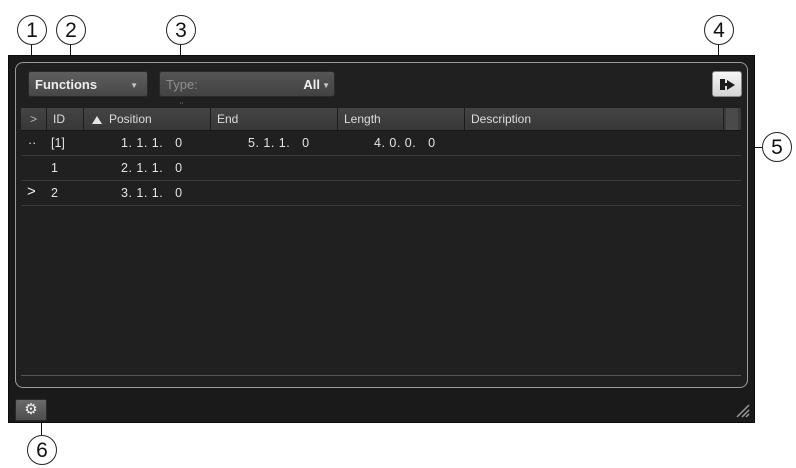 The width and height of the screenshot is (796, 468). Describe the element at coordinates (381, 375) in the screenshot. I see `list-bottom-divider` at that location.